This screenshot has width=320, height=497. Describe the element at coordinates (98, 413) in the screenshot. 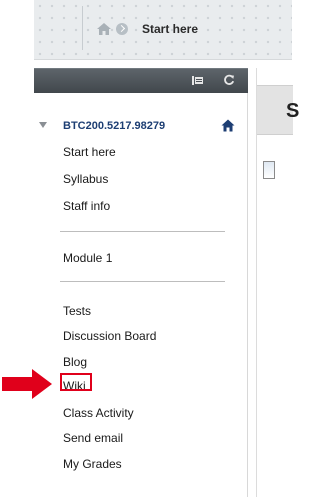

I see `menu-item-class-activity: Class Activity` at that location.